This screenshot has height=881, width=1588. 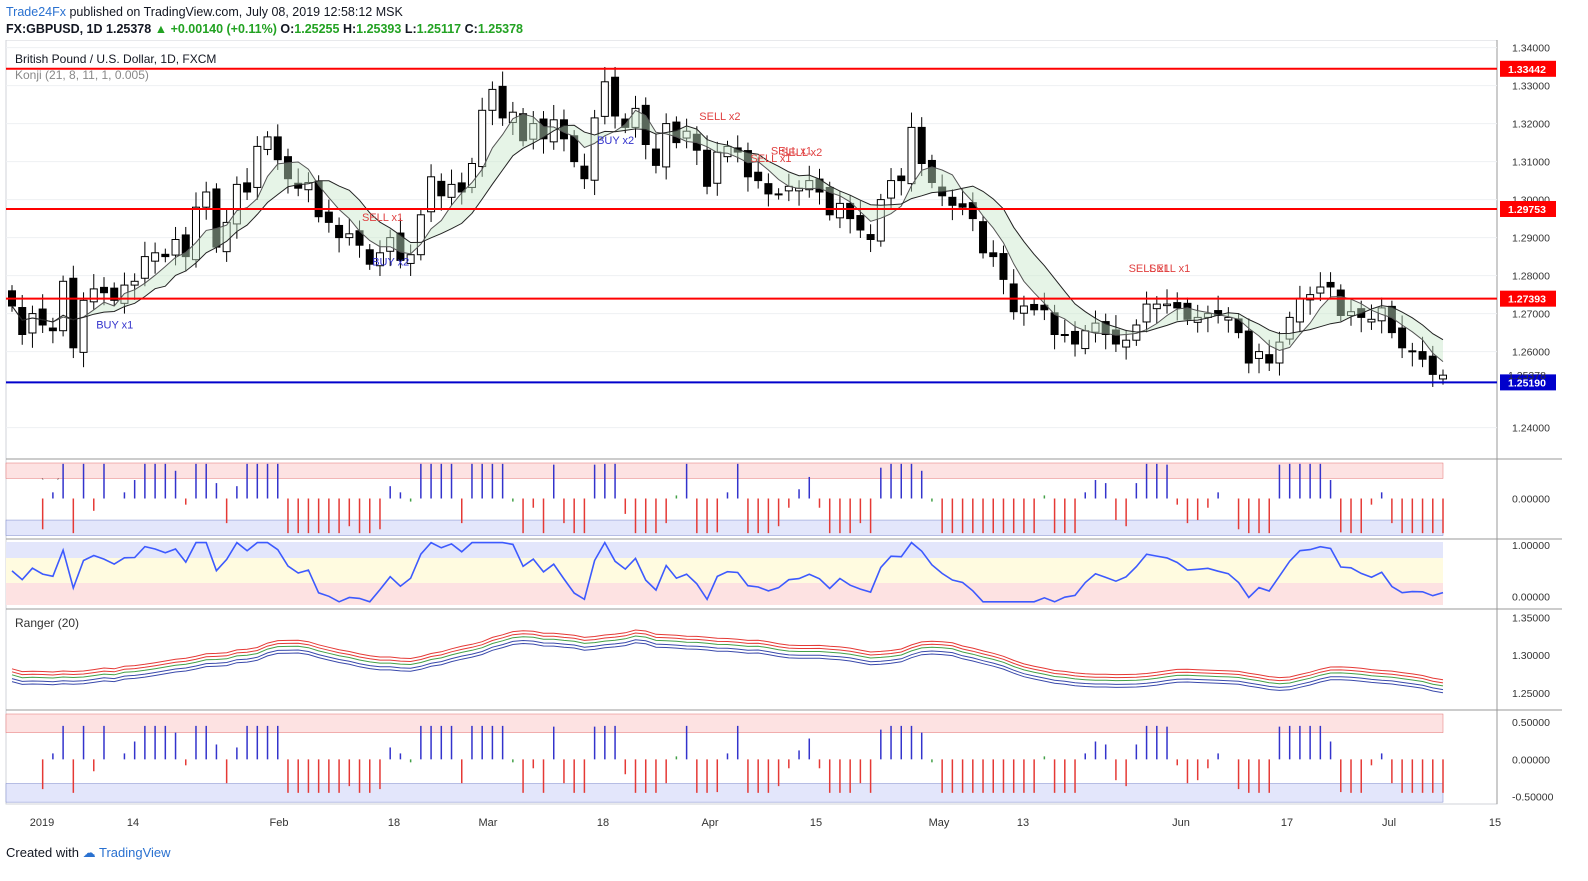 What do you see at coordinates (939, 823) in the screenshot?
I see `x-tick-label: May` at bounding box center [939, 823].